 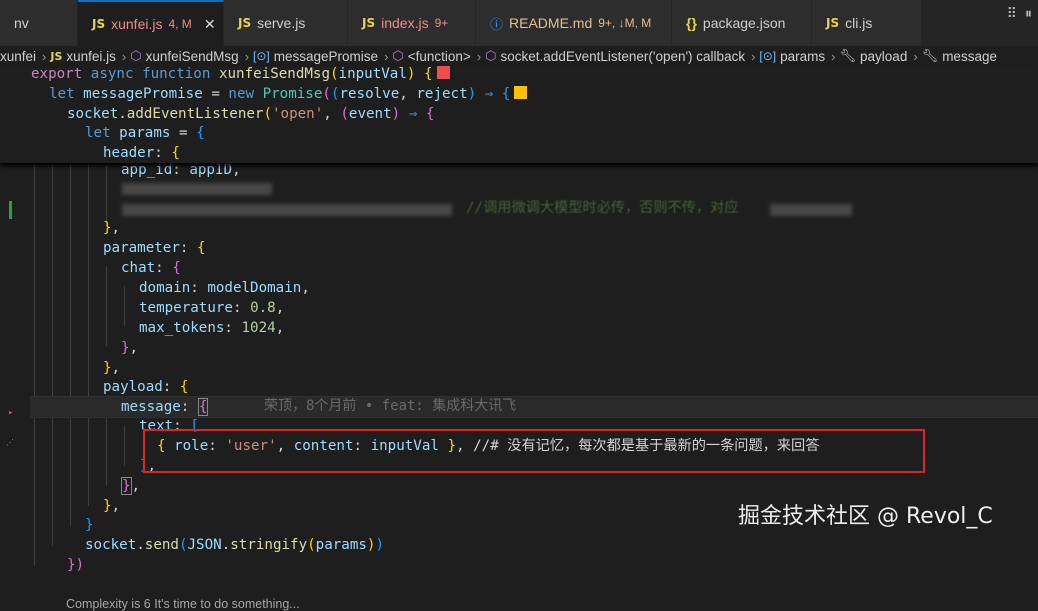 I want to click on breadcrumb-label: xunfei.js, so click(x=91, y=56).